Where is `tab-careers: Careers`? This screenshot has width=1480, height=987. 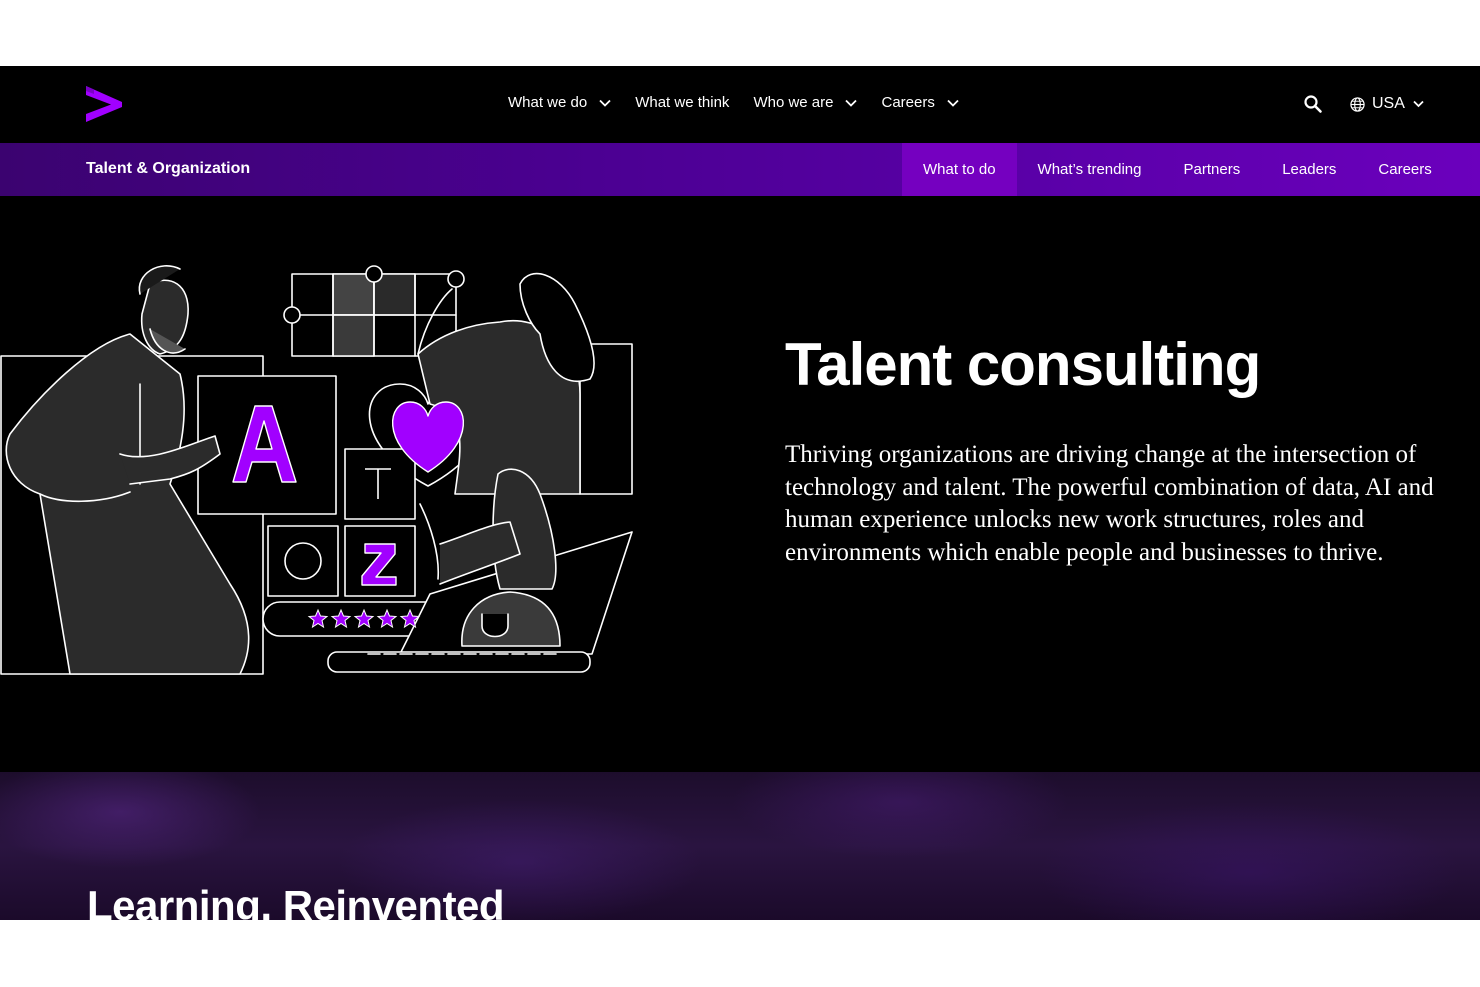
tab-careers: Careers is located at coordinates (1404, 169).